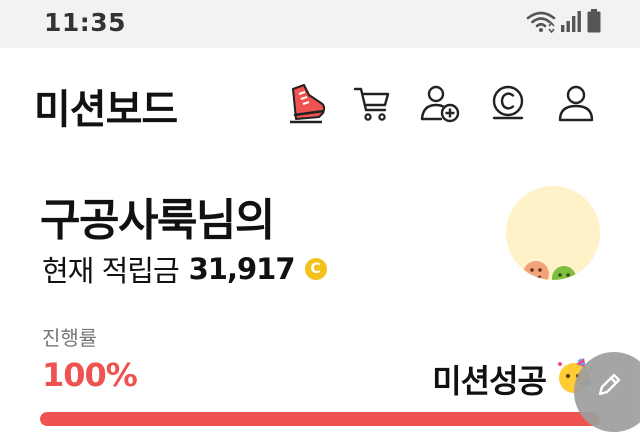 The width and height of the screenshot is (640, 440). I want to click on status-time: 11:35, so click(85, 22).